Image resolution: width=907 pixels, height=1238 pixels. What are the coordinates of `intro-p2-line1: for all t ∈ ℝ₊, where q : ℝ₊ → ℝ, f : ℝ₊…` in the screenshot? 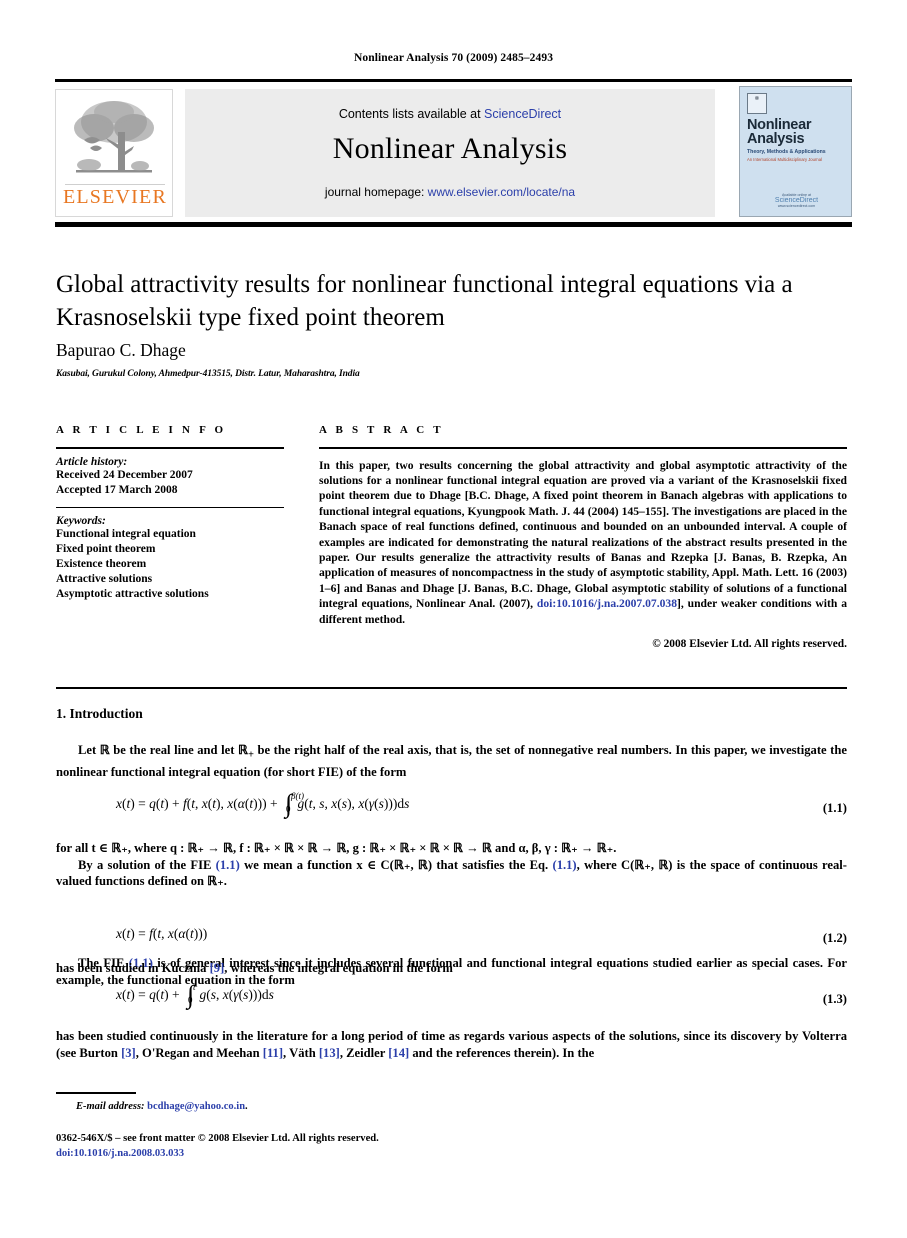 It's located at (336, 848).